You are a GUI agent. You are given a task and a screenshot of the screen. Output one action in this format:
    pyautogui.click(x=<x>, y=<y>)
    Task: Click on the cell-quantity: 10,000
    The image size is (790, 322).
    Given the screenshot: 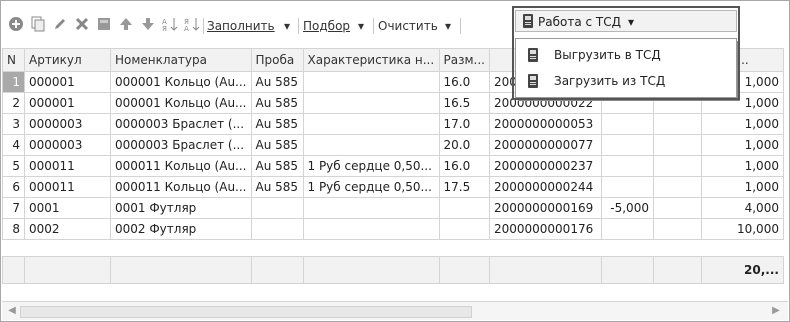 What is the action you would take?
    pyautogui.click(x=742, y=229)
    